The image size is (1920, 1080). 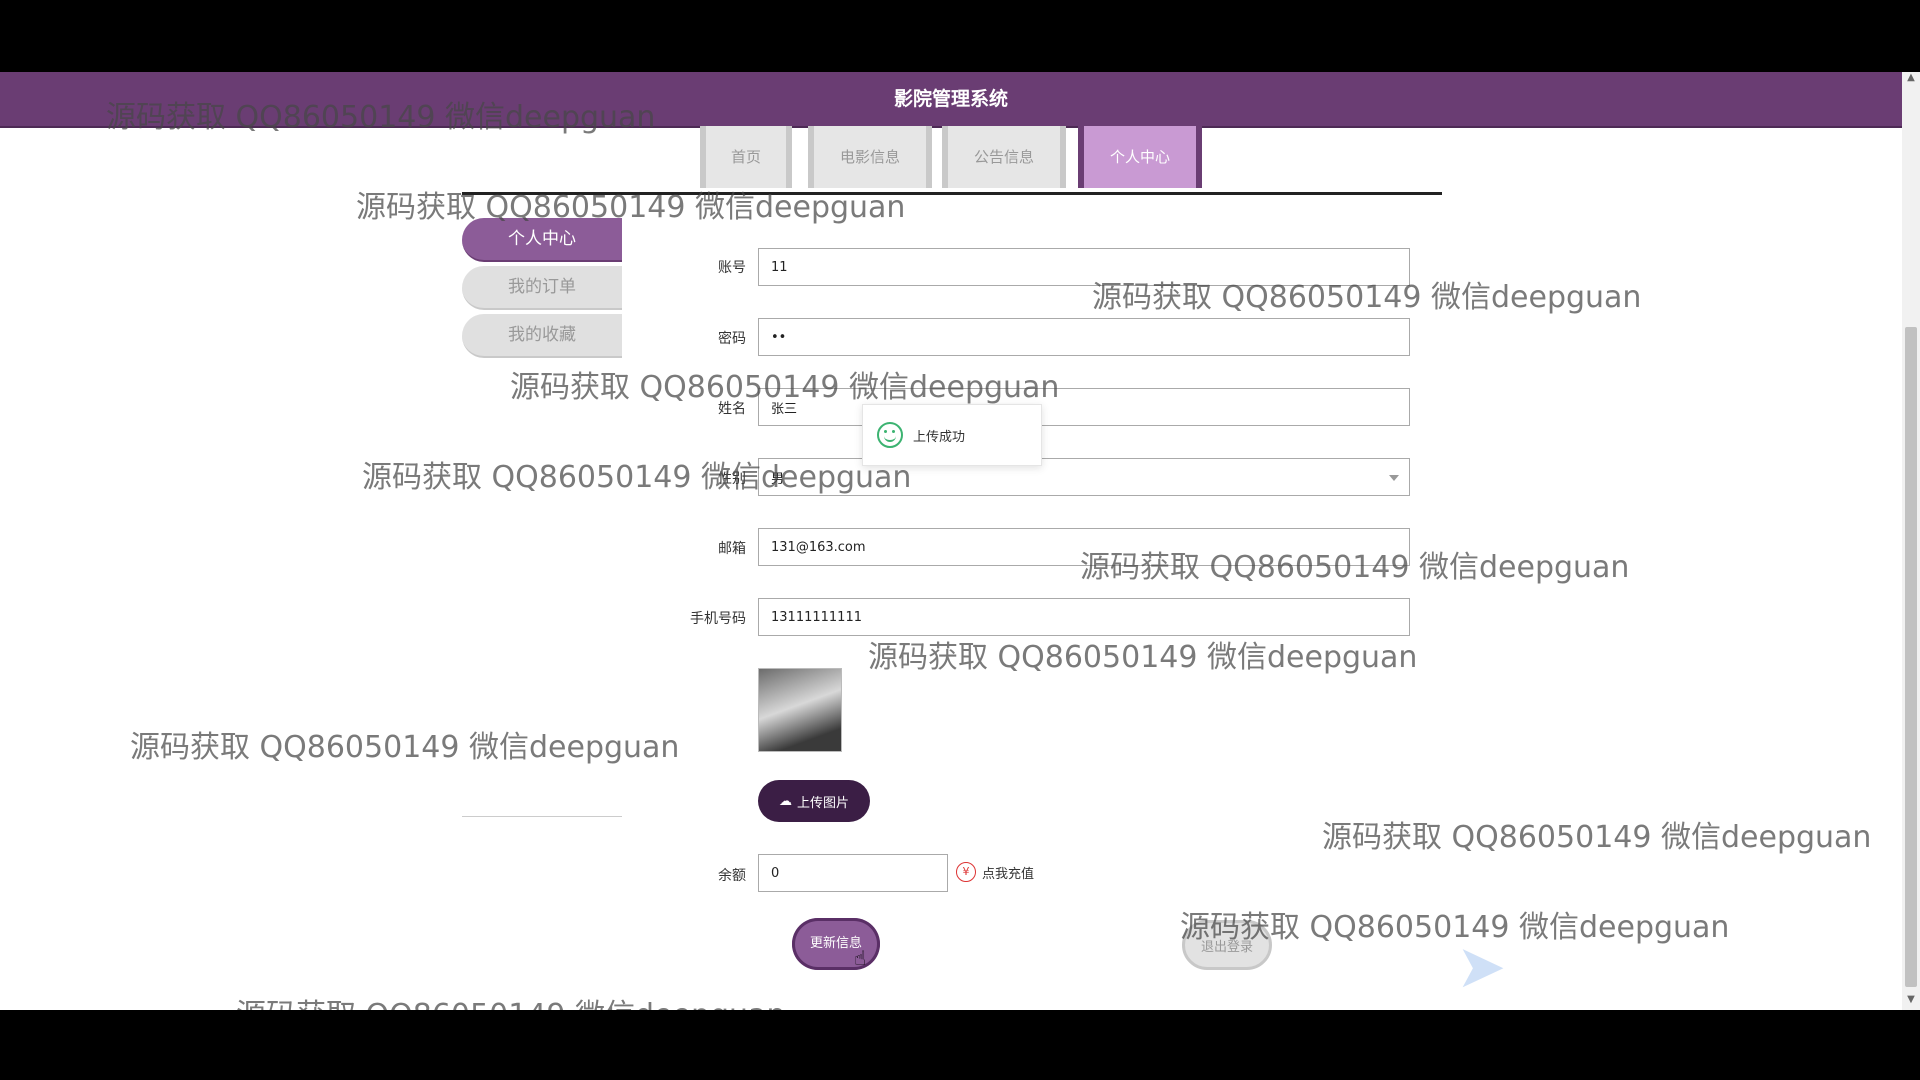 I want to click on sidebar-item-favorites: 我的收藏, so click(x=542, y=336).